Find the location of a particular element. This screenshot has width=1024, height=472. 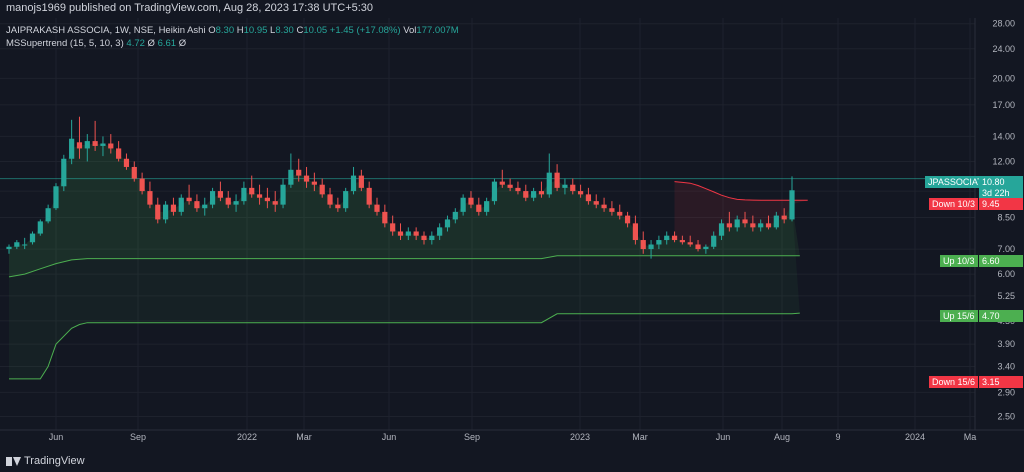

down-10-3-value-tag: 9.45 is located at coordinates (1001, 204).